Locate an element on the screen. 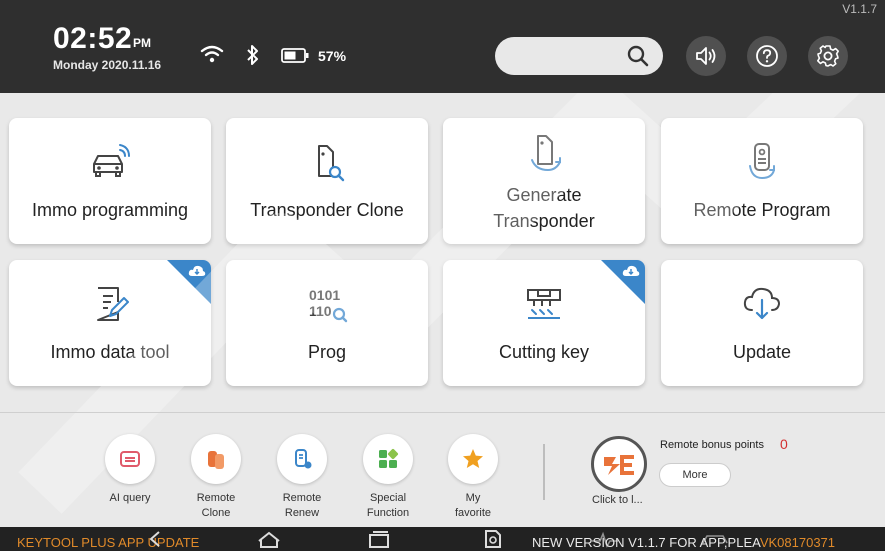 This screenshot has width=885, height=551. tile-immo-data-tool: Immo data tool is located at coordinates (110, 323).